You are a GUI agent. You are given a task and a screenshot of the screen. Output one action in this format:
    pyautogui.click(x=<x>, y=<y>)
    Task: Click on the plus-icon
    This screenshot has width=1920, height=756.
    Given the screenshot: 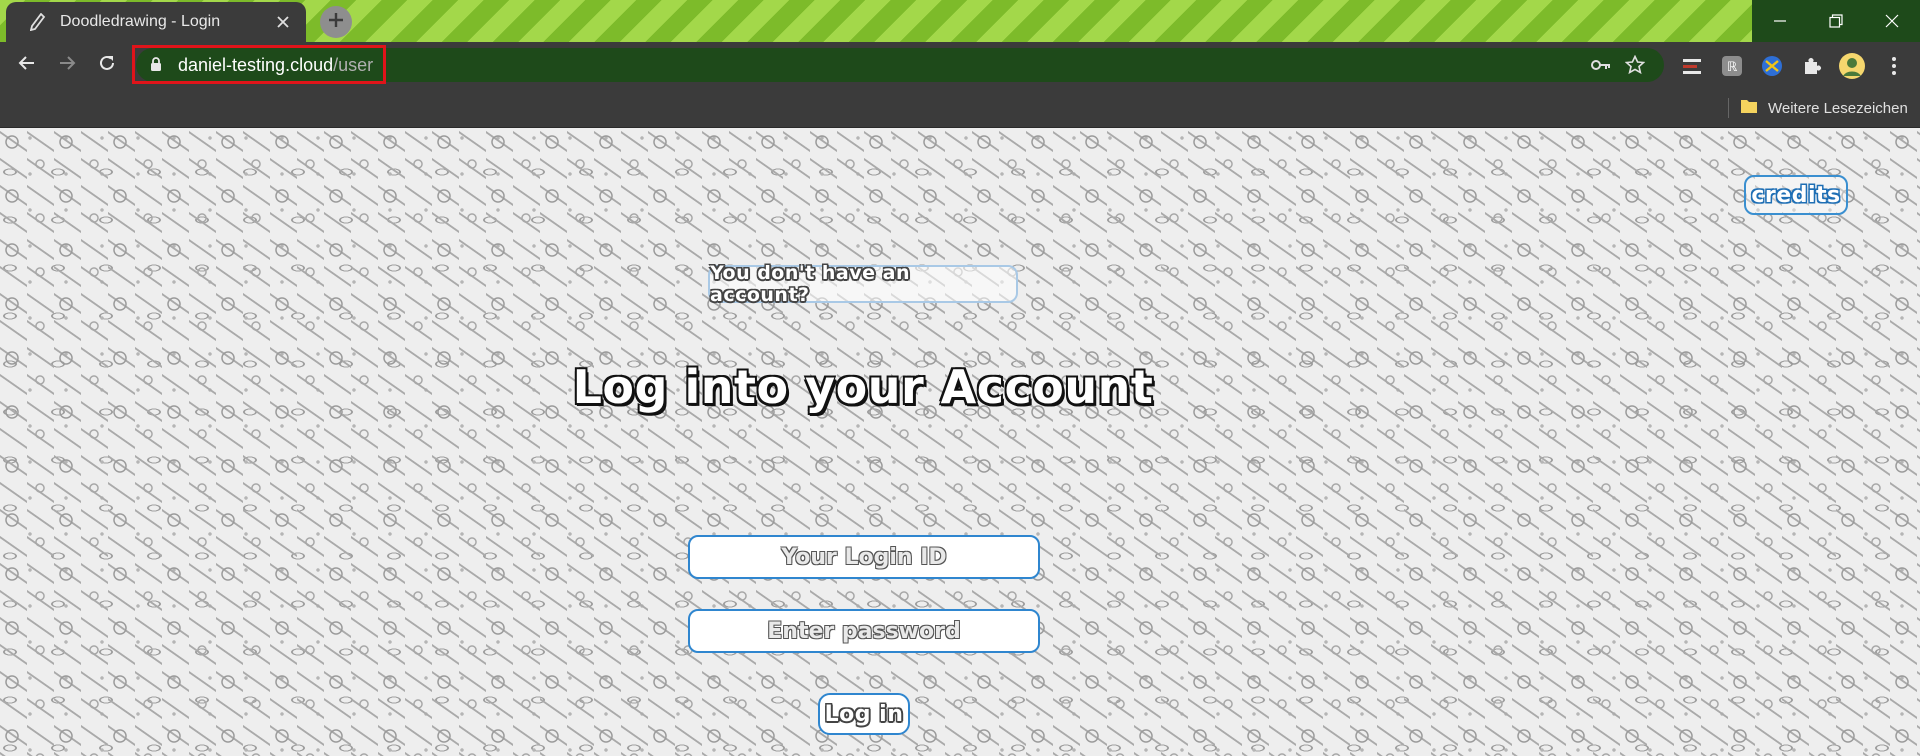 What is the action you would take?
    pyautogui.click(x=336, y=22)
    